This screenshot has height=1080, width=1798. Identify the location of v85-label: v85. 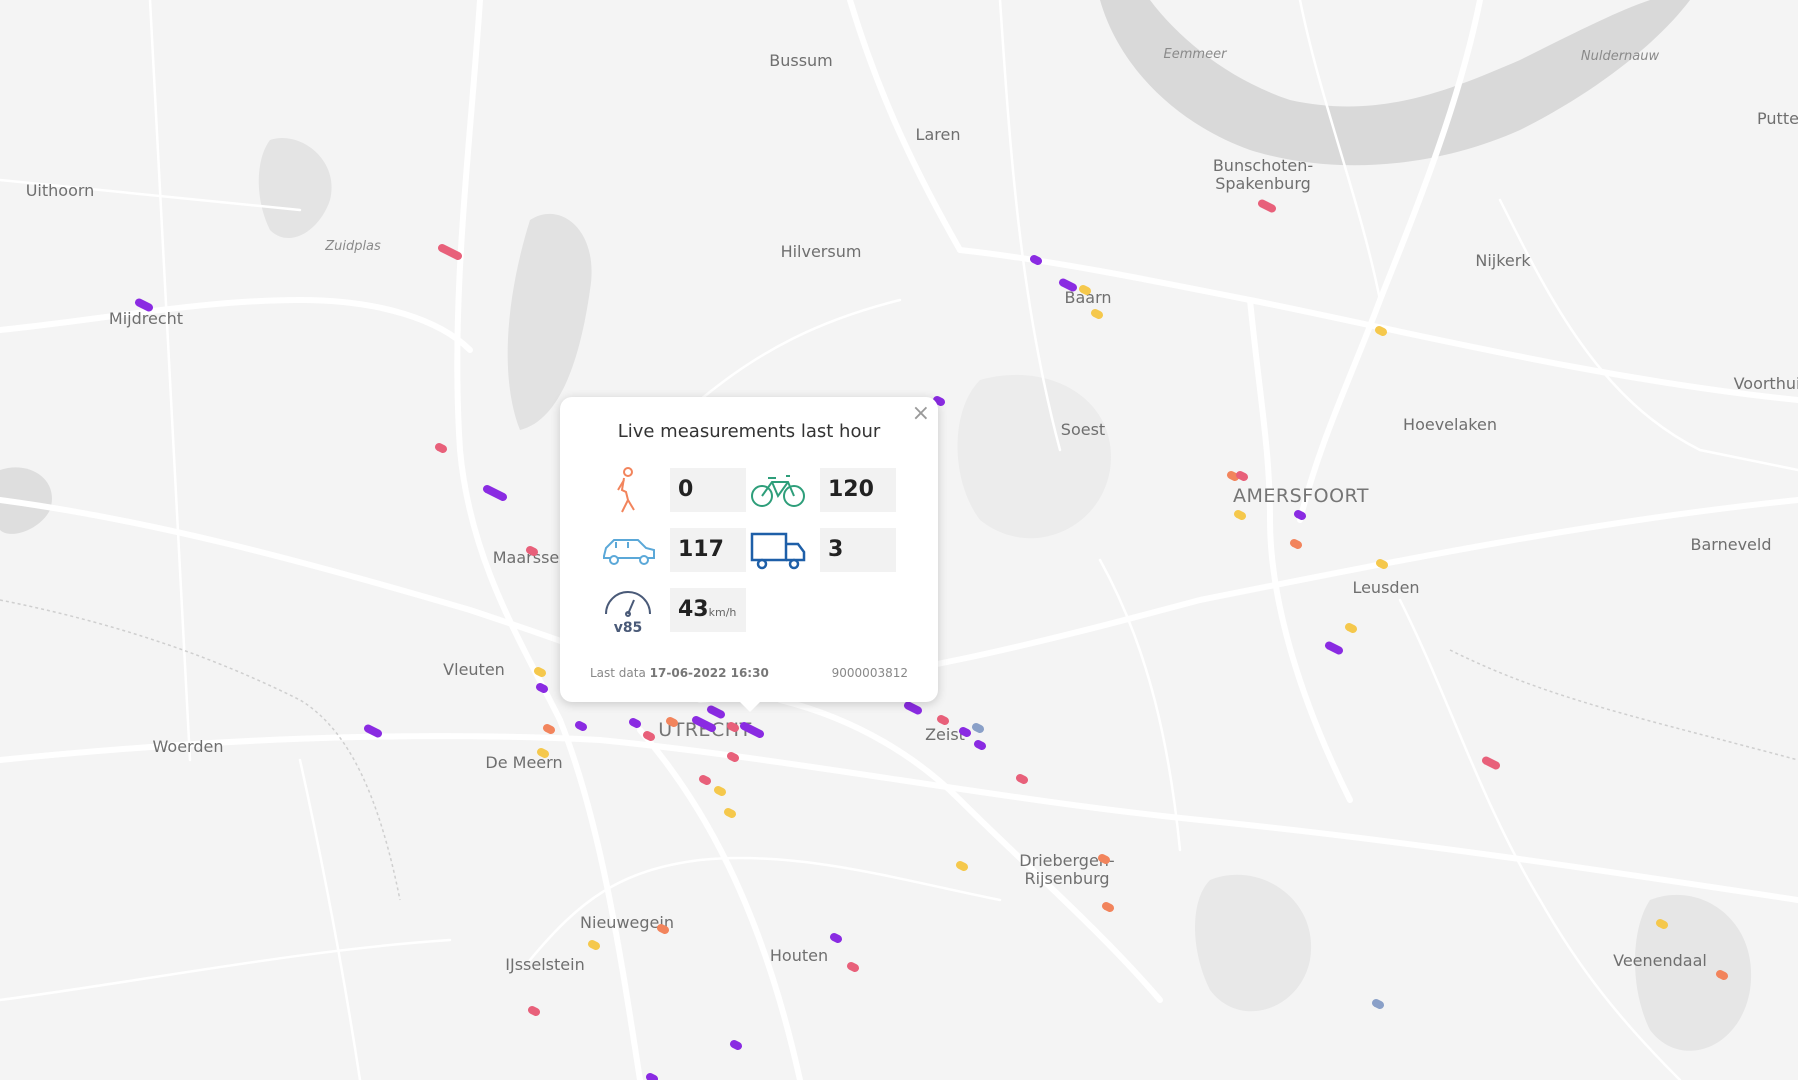
(628, 627).